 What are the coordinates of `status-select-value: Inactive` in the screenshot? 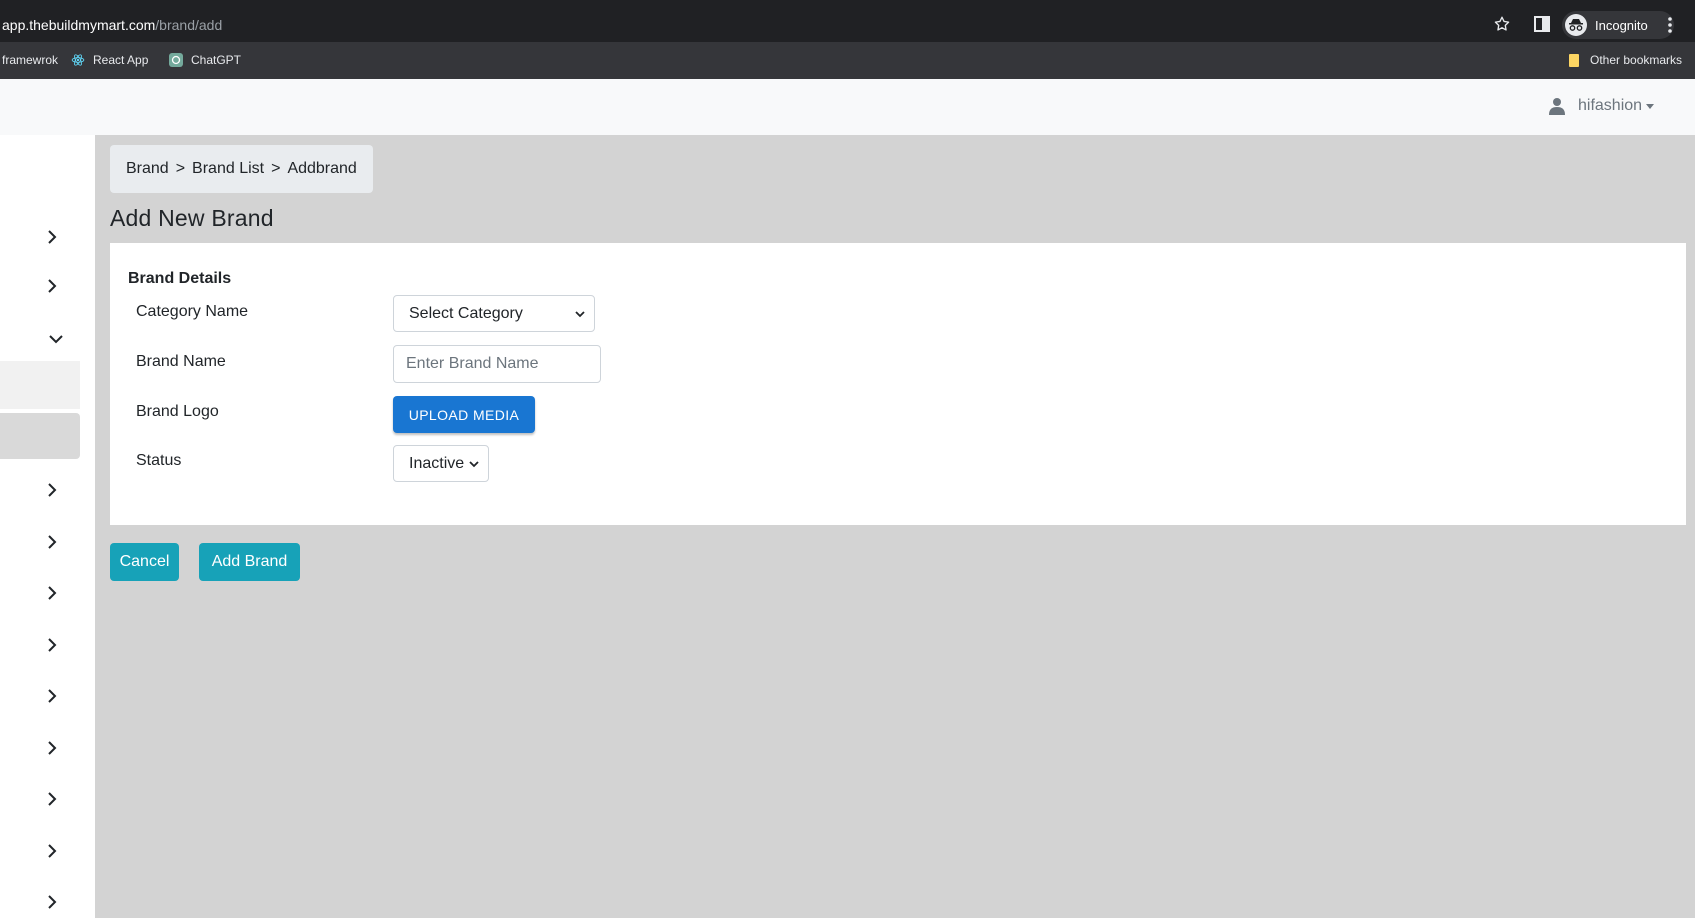 It's located at (437, 463).